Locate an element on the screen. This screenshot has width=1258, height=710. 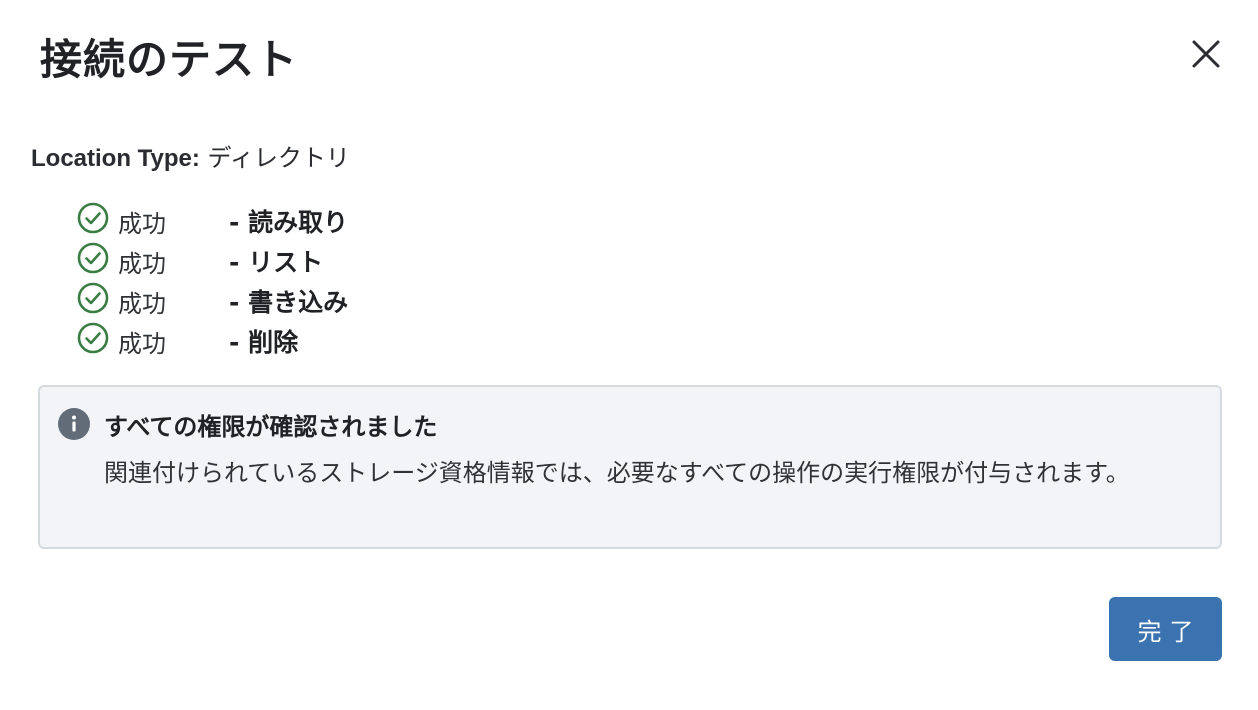
info-title: すべての権限が確認されました is located at coordinates (271, 427).